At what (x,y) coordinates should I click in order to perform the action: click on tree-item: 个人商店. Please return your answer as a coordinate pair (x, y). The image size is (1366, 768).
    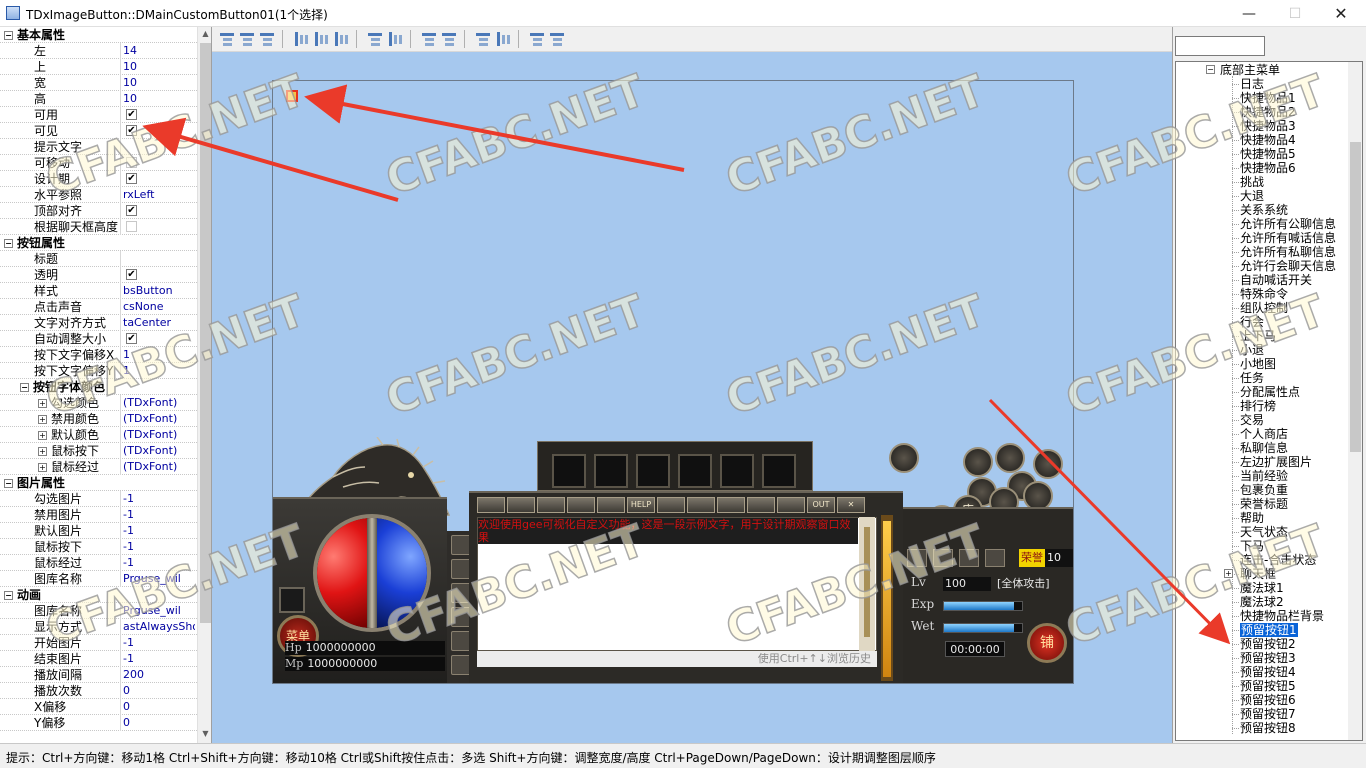
    Looking at the image, I should click on (1264, 434).